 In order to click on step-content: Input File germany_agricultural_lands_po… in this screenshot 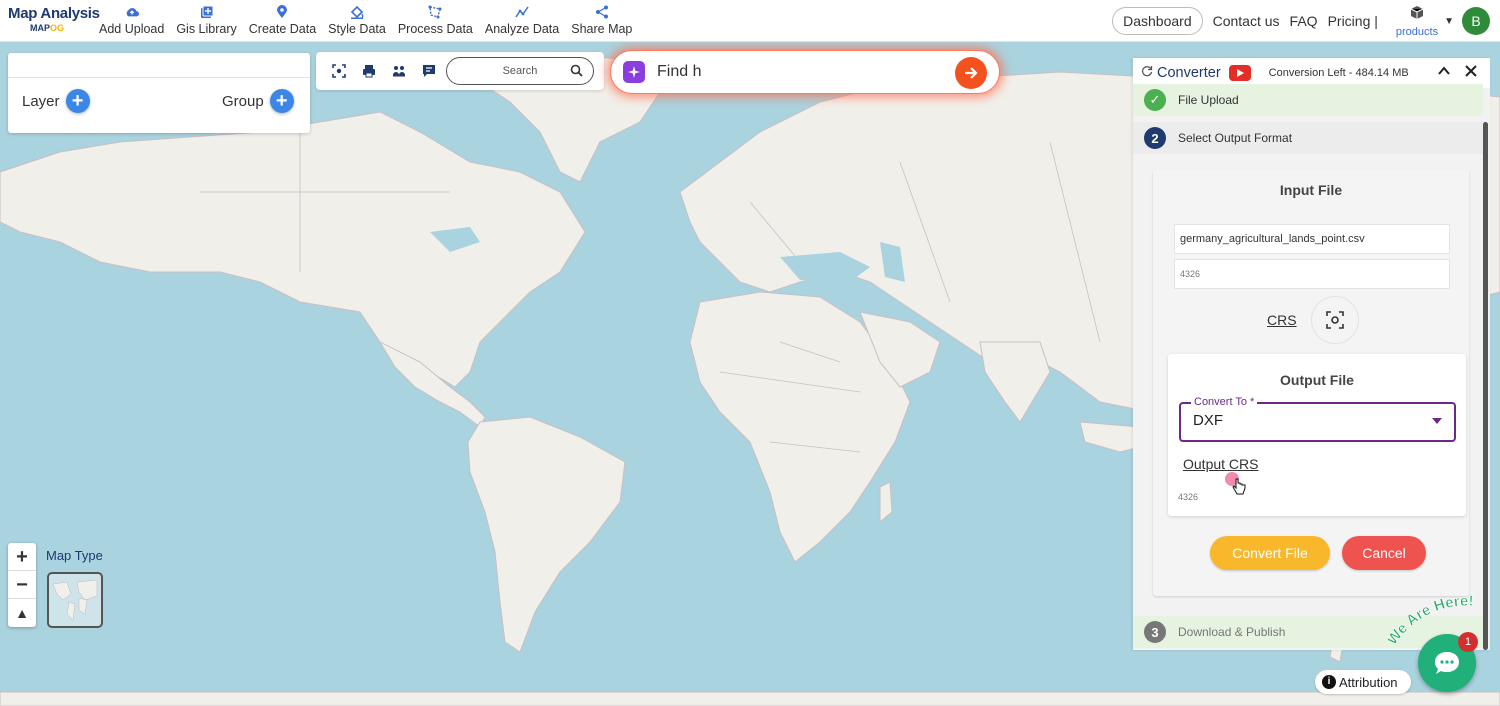, I will do `click(1311, 383)`.